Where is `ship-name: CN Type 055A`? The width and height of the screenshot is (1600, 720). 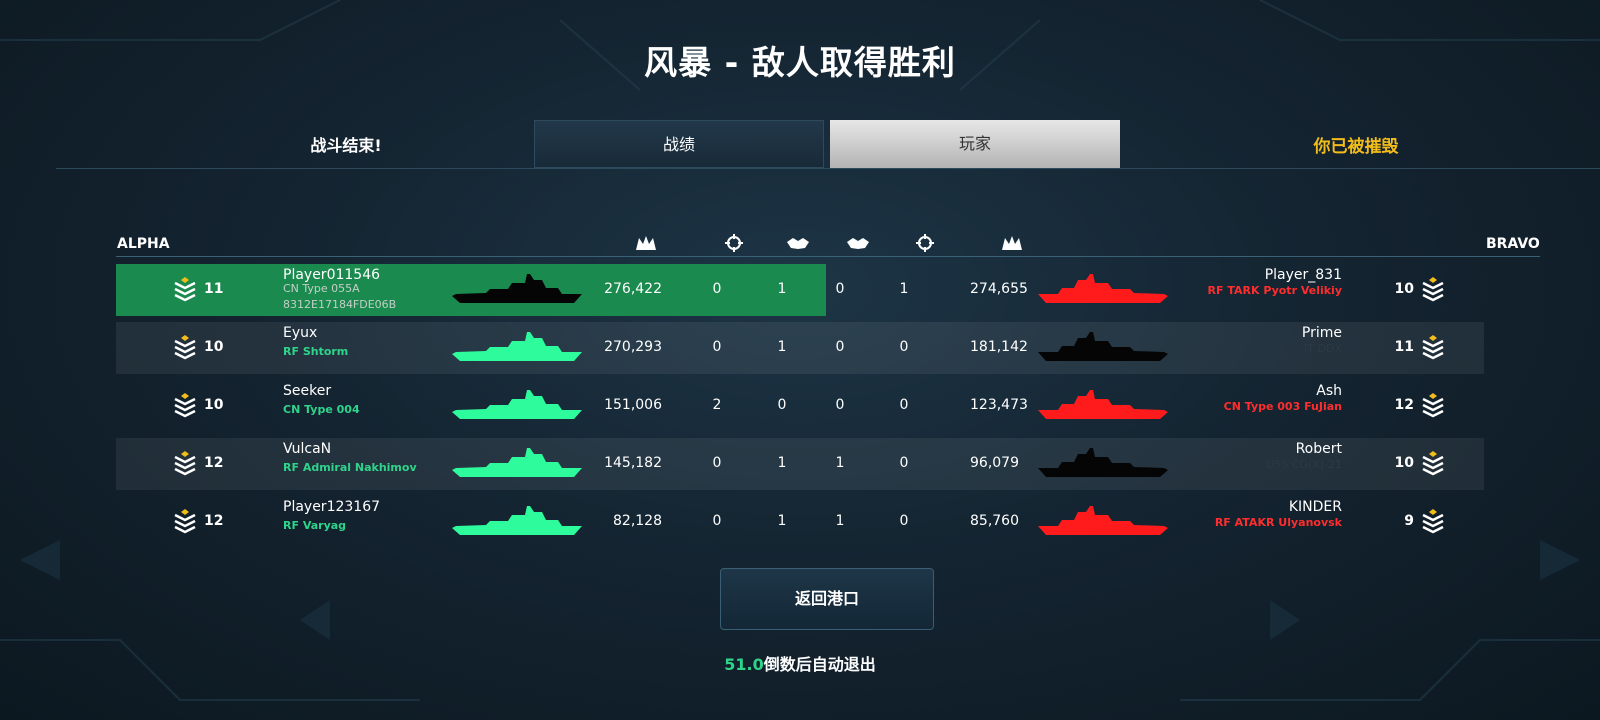
ship-name: CN Type 055A is located at coordinates (321, 288).